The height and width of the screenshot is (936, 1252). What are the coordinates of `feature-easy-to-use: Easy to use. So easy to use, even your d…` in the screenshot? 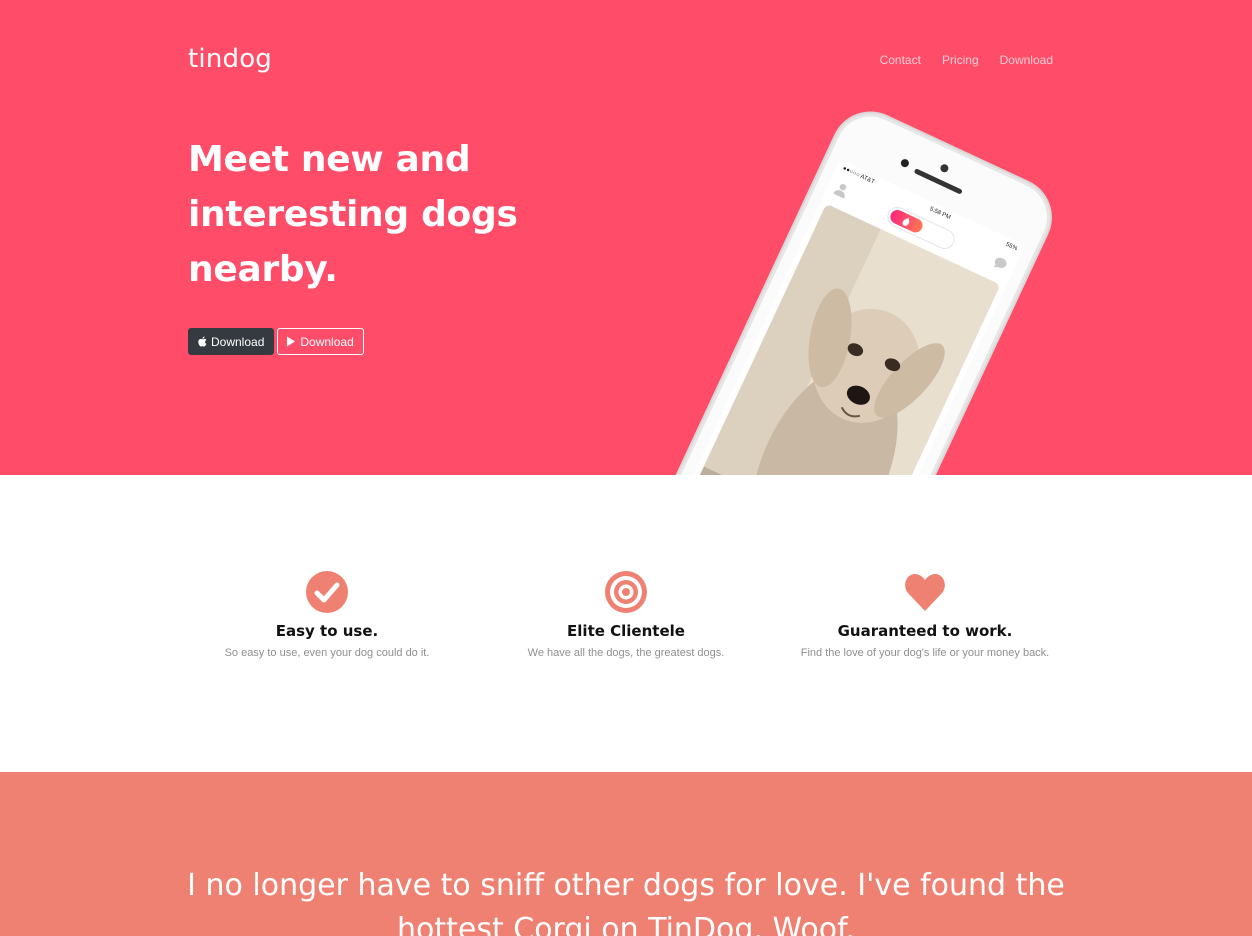 It's located at (327, 615).